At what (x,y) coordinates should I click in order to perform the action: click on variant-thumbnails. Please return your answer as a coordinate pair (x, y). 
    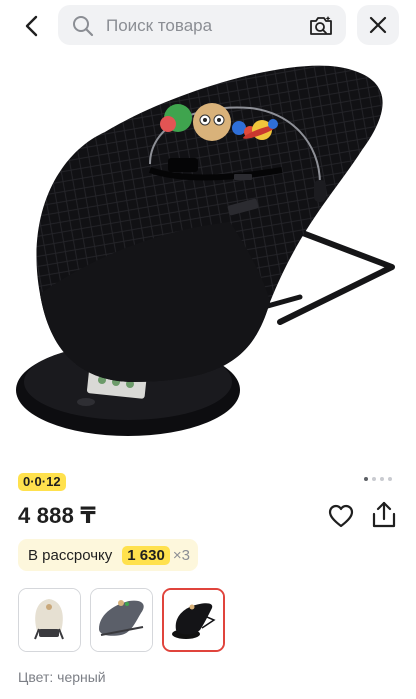
    Looking at the image, I should click on (121, 620).